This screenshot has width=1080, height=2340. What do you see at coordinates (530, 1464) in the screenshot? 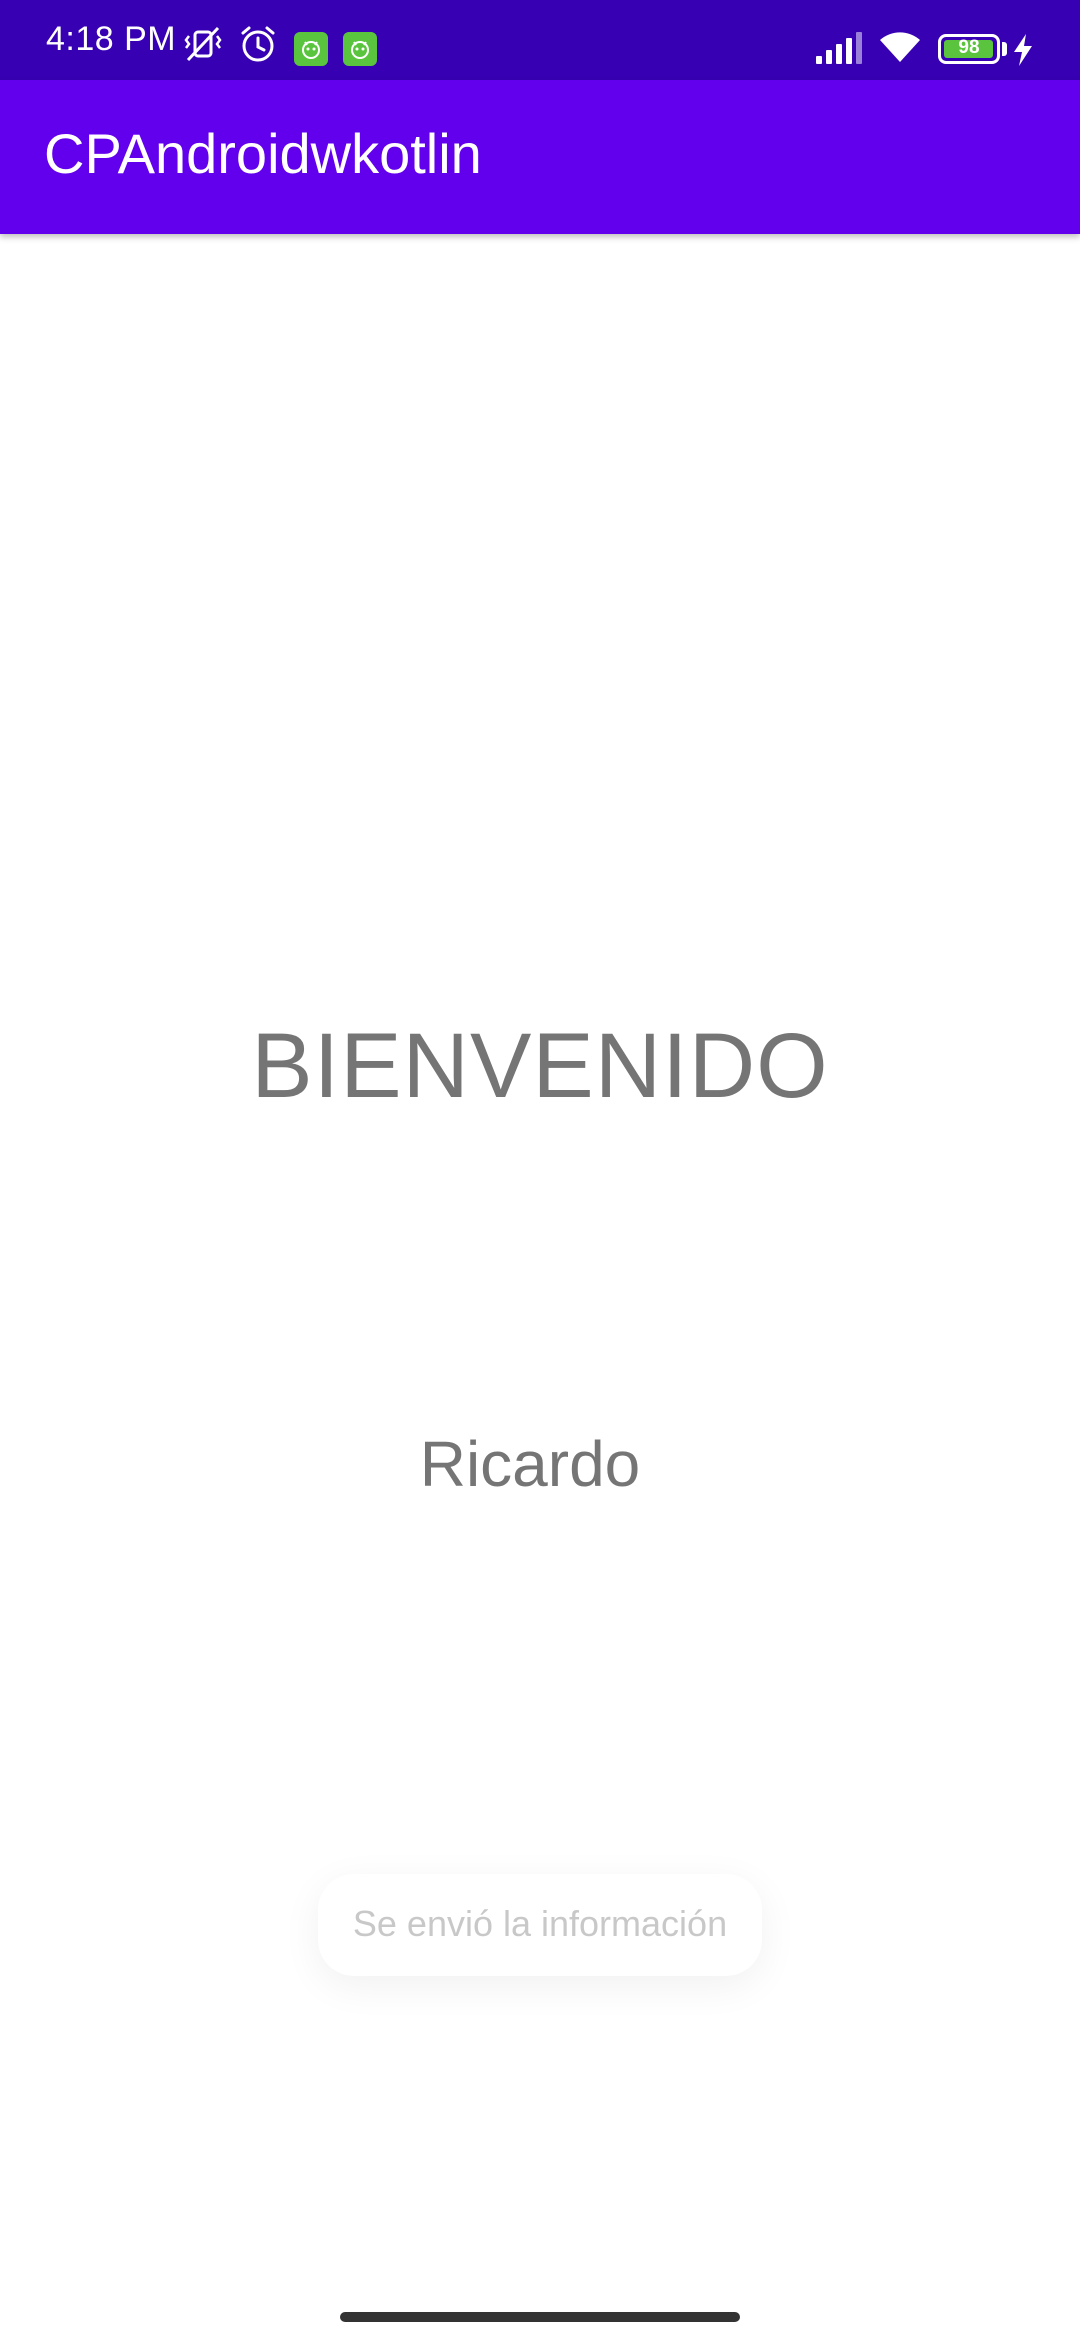
I see `user-name: Ricardo` at bounding box center [530, 1464].